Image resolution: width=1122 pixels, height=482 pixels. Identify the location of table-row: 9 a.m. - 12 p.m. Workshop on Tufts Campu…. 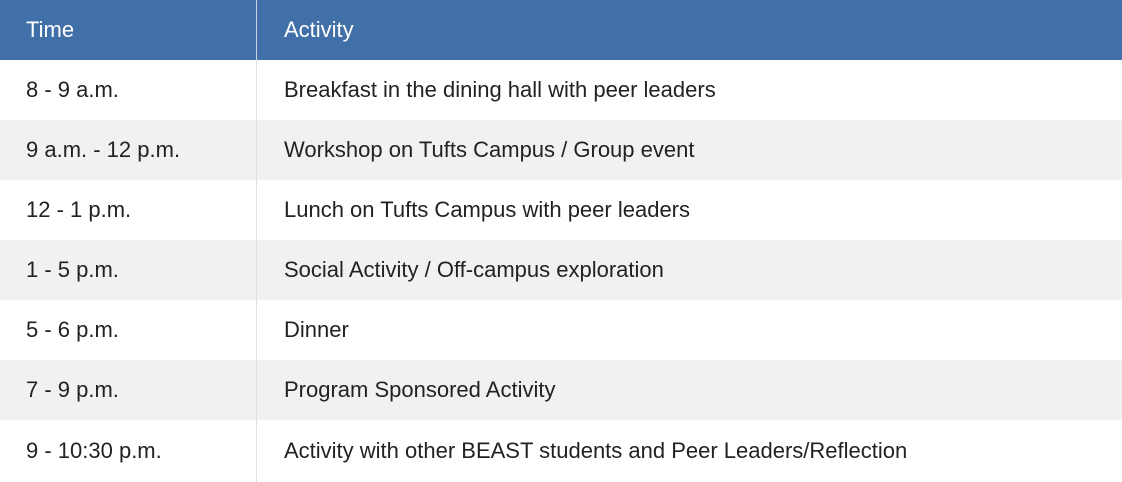
(561, 150).